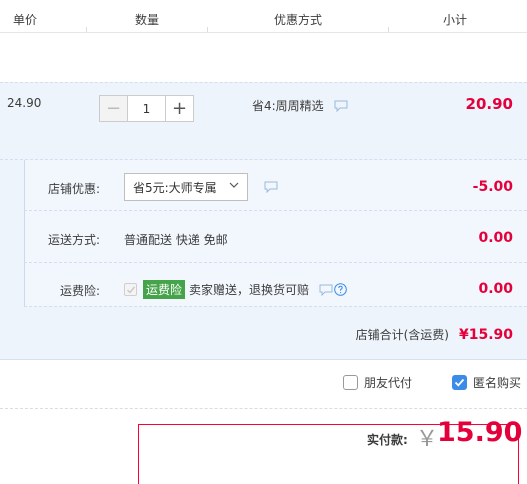 The height and width of the screenshot is (484, 527). I want to click on shipping-label: 运送方式:, so click(73, 240).